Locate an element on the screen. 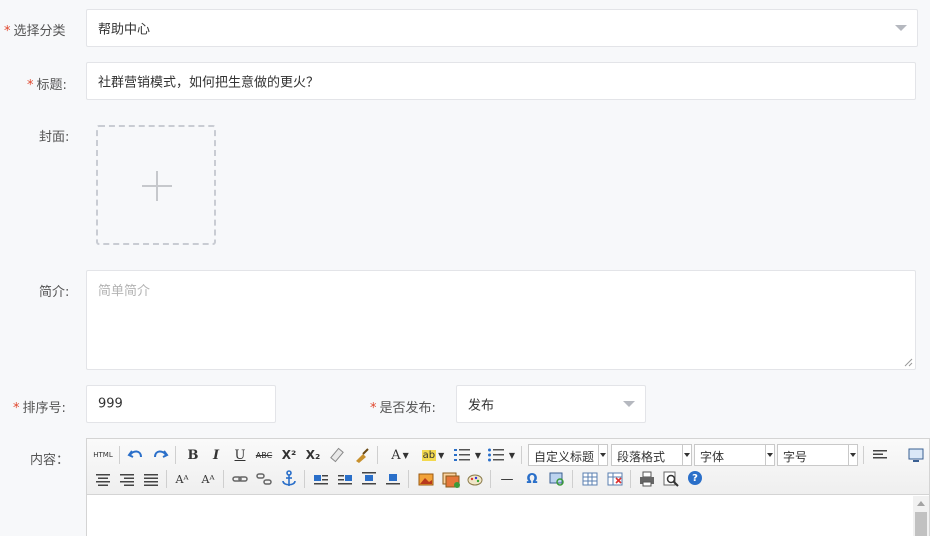 The image size is (930, 536). preview-icon is located at coordinates (671, 479).